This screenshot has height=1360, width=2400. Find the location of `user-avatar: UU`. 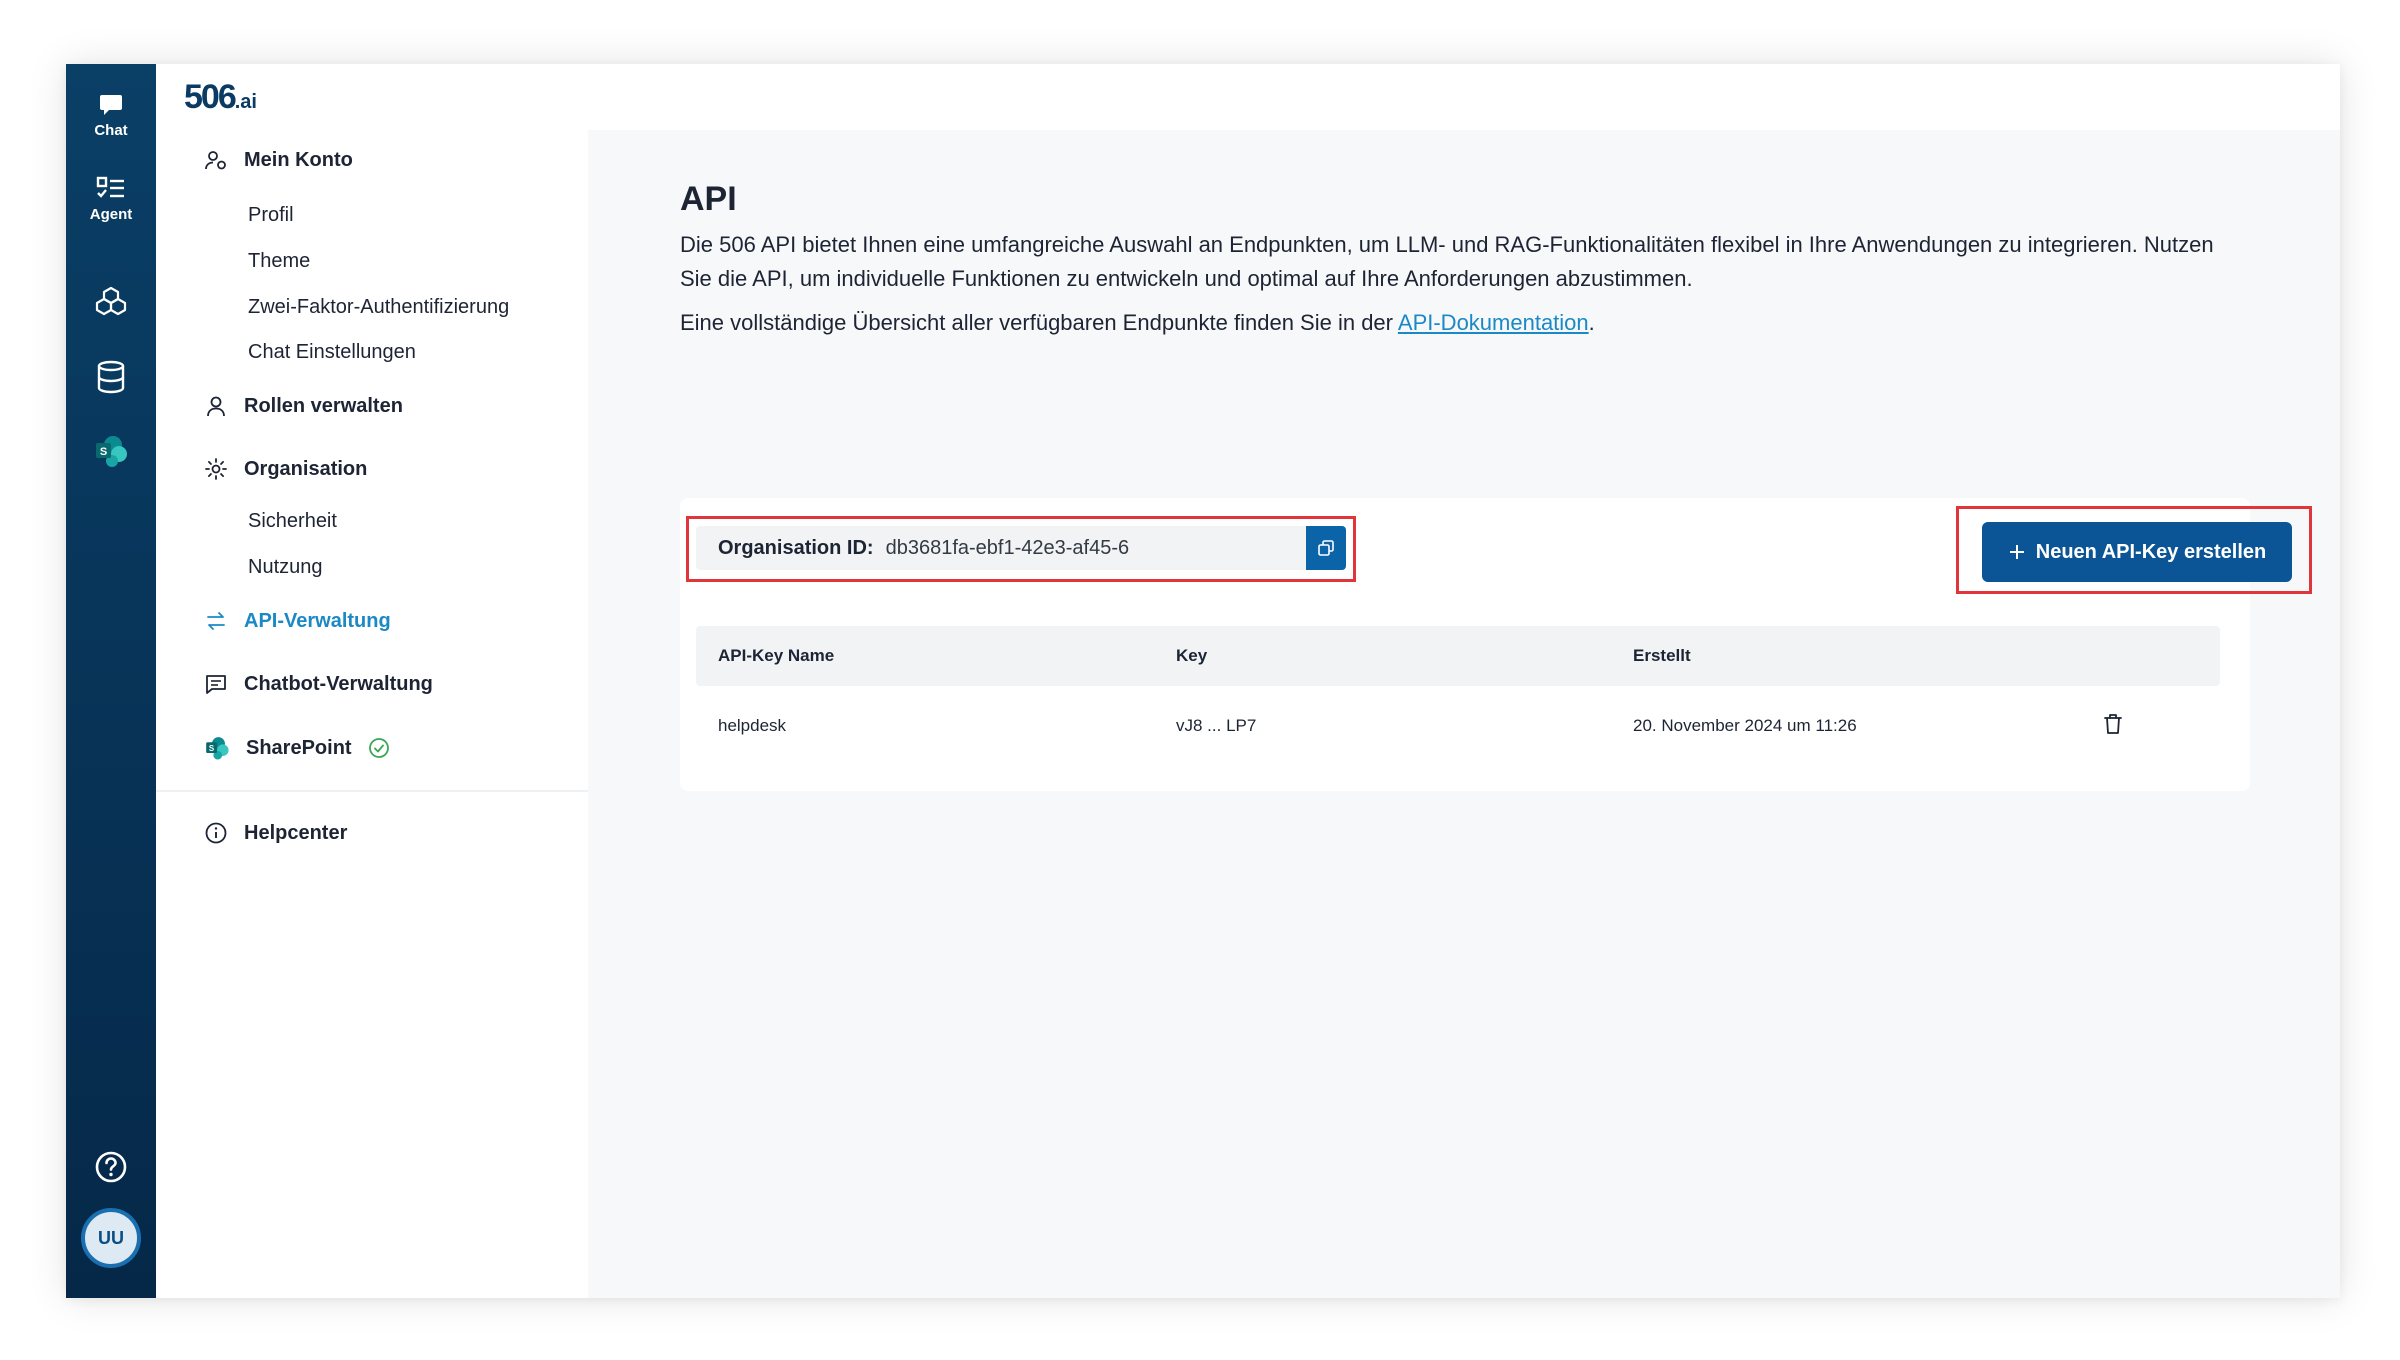

user-avatar: UU is located at coordinates (111, 1238).